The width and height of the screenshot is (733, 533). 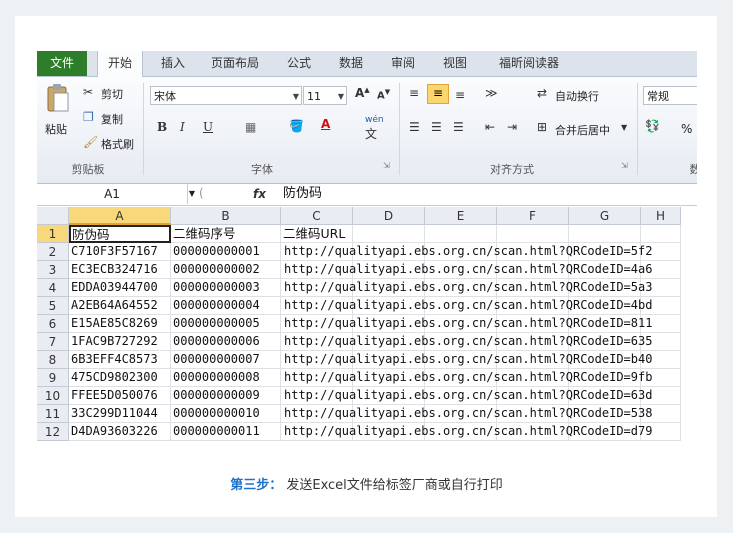 What do you see at coordinates (53, 324) in the screenshot?
I see `row-header-6: 6` at bounding box center [53, 324].